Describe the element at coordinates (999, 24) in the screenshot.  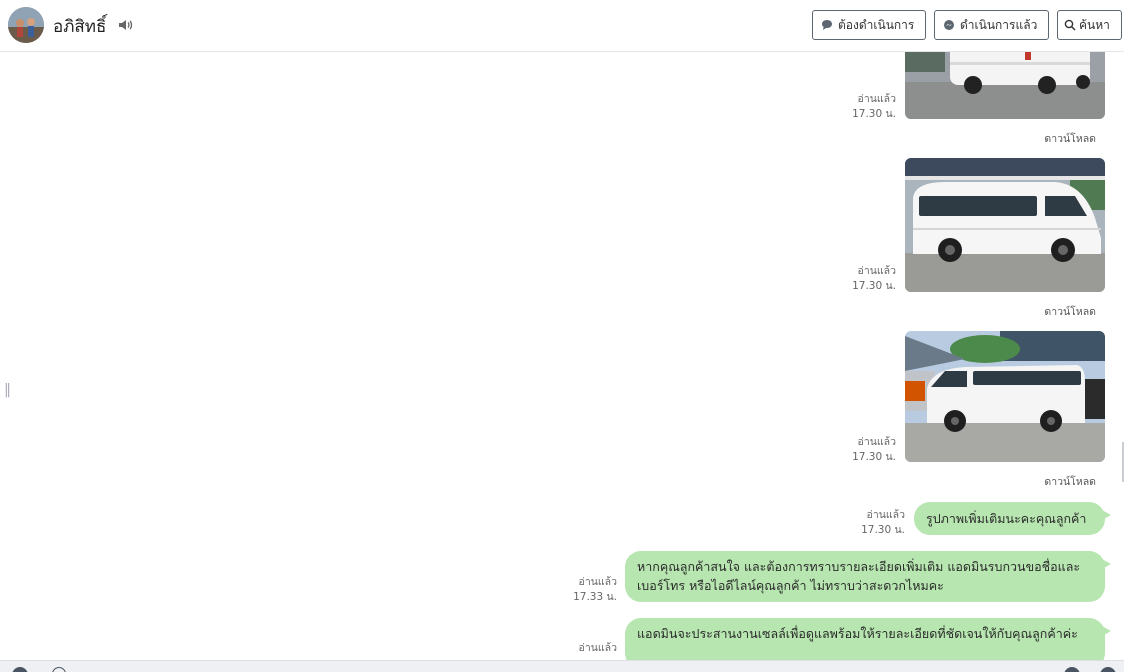
I see `done-label: ดำเนินการแล้ว` at that location.